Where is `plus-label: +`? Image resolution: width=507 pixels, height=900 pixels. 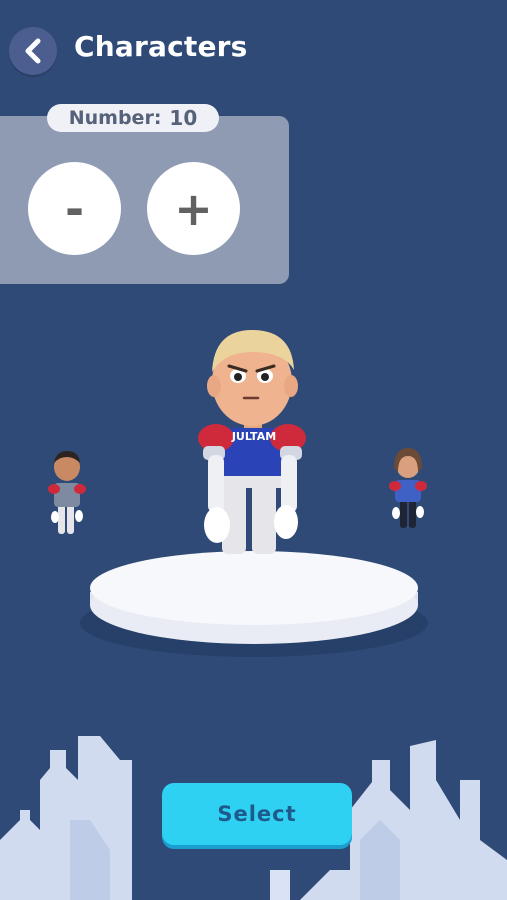
plus-label: + is located at coordinates (193, 208).